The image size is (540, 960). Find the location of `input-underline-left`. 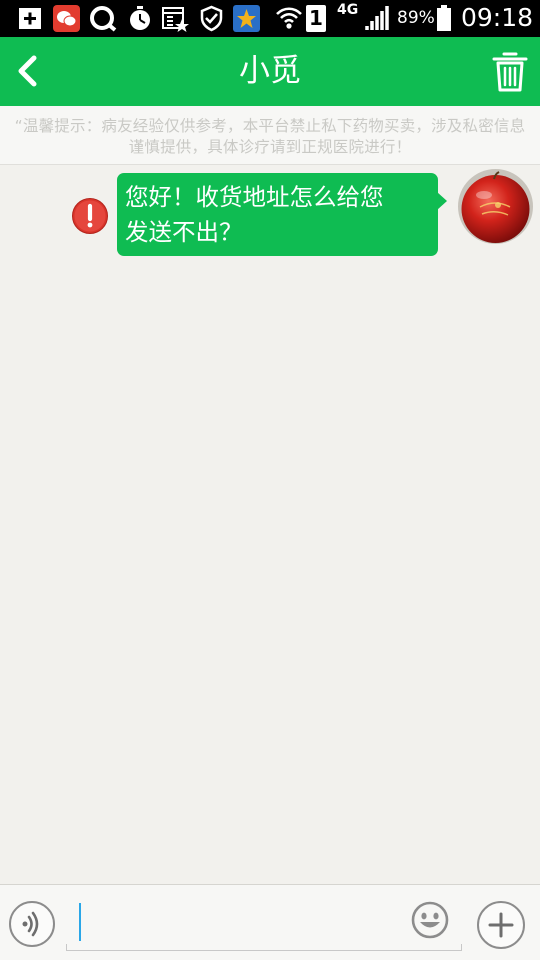

input-underline-left is located at coordinates (66, 947).